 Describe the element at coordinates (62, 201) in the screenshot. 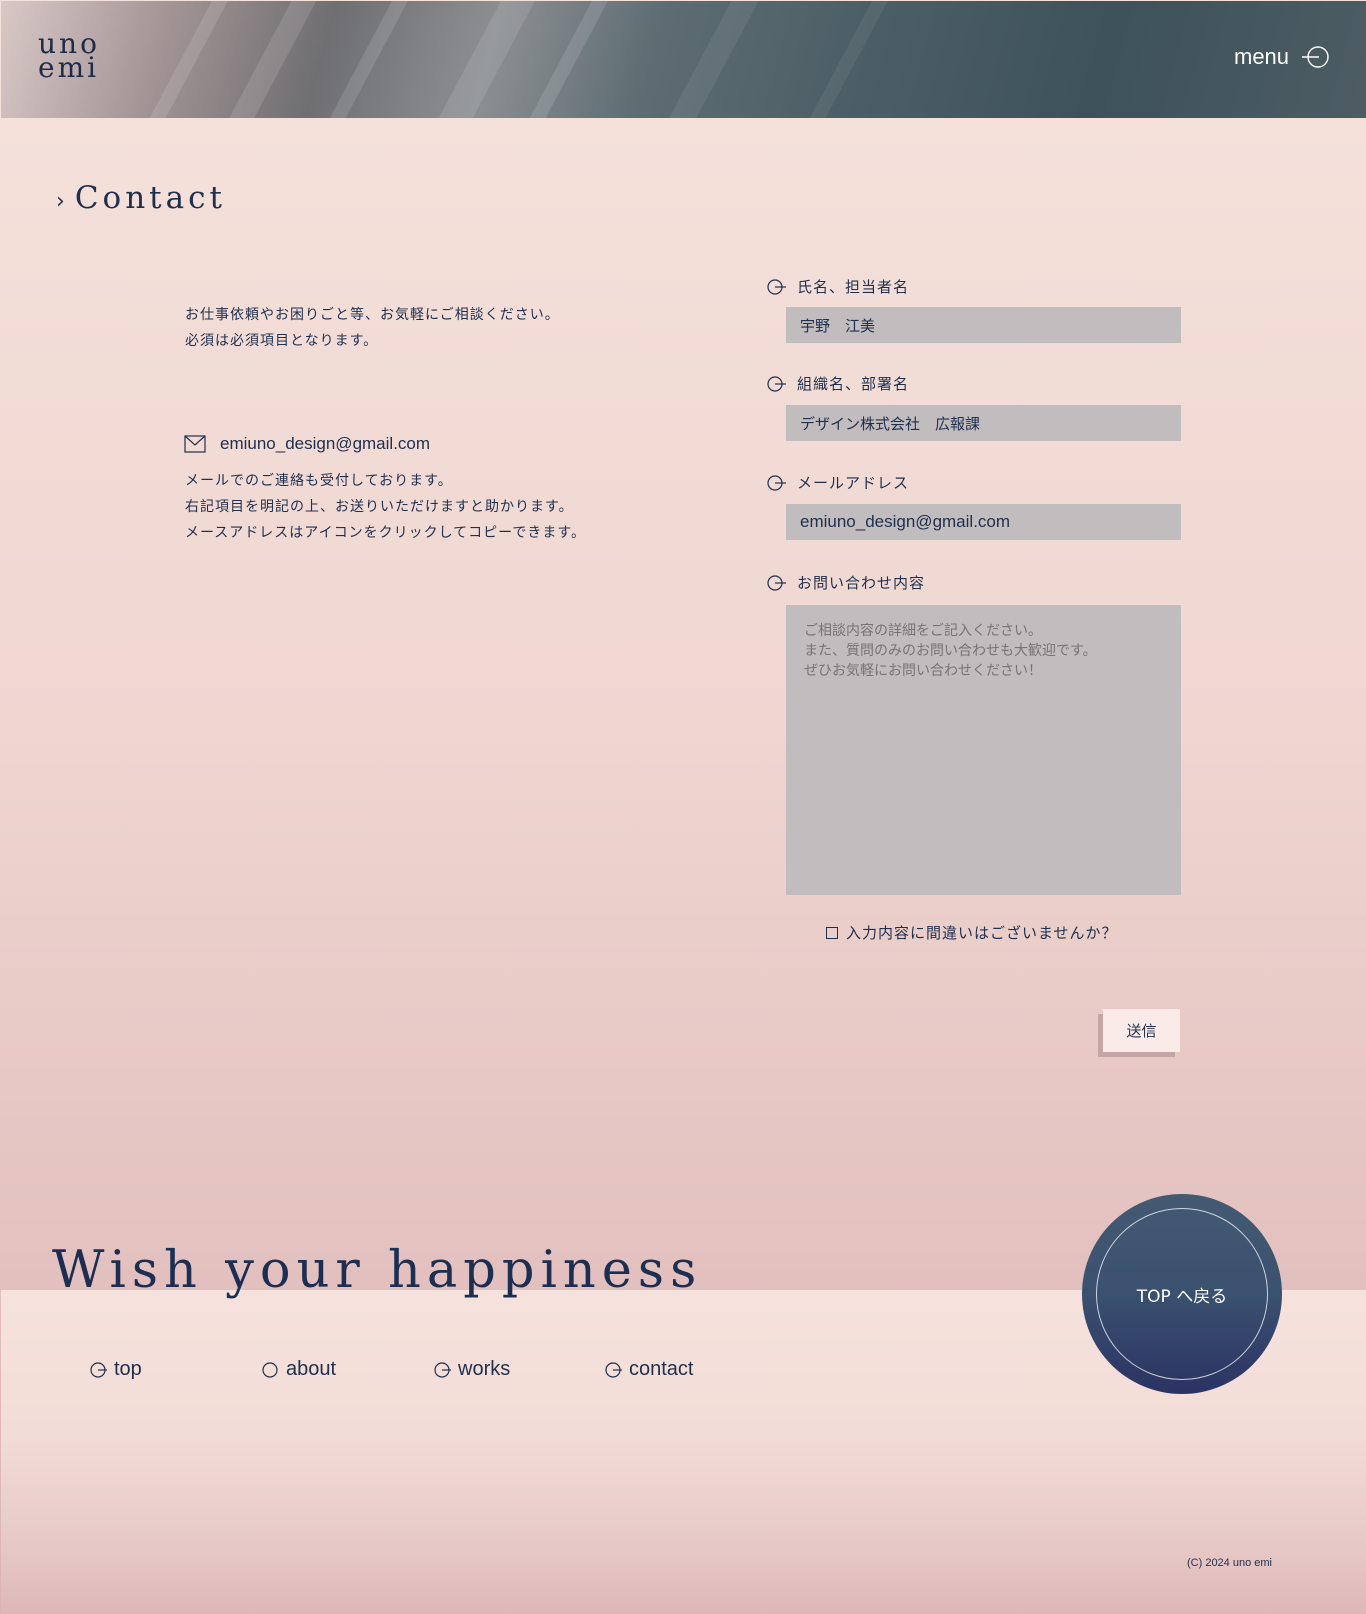

I see `chevron-right-icon: ›` at that location.